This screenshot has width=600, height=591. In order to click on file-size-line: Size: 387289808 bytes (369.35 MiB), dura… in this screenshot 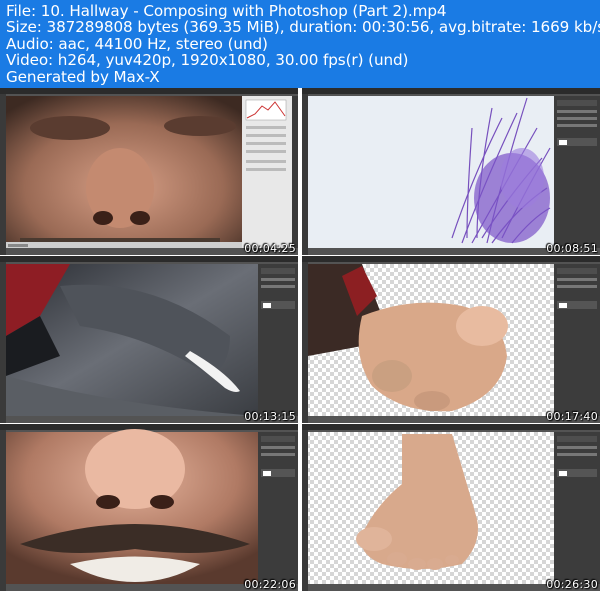, I will do `click(303, 27)`.